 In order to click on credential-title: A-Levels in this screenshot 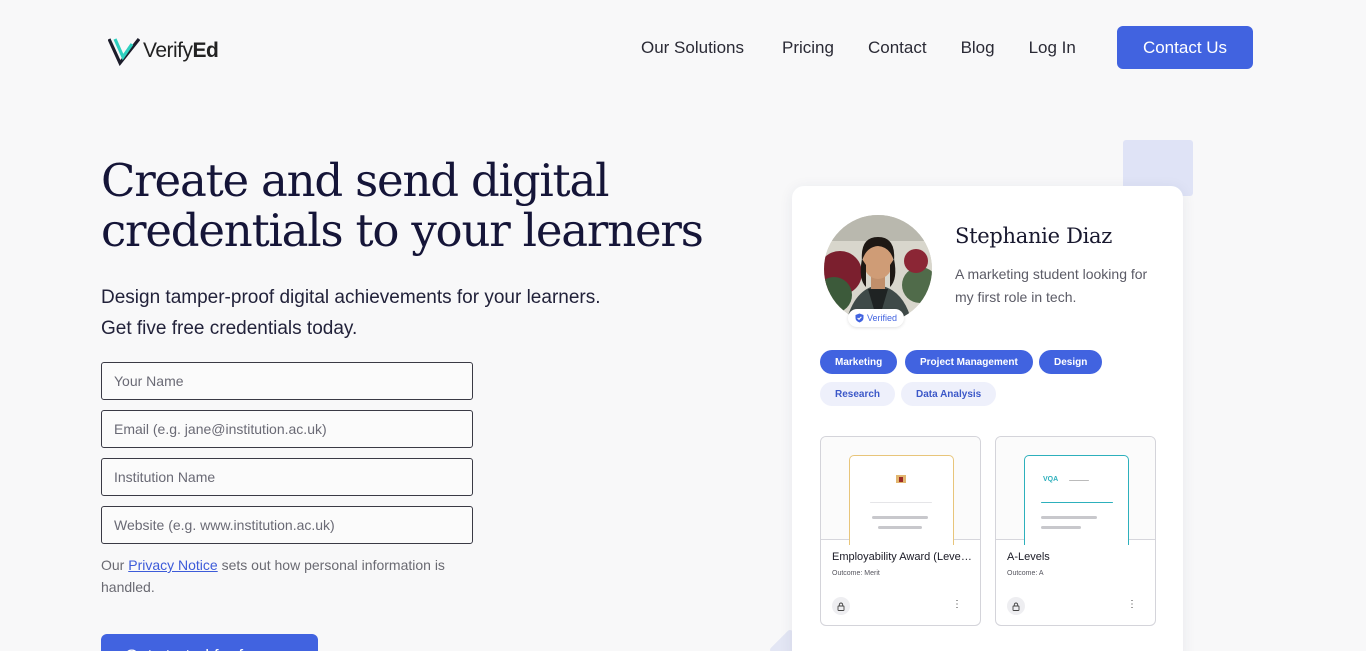, I will do `click(1028, 557)`.